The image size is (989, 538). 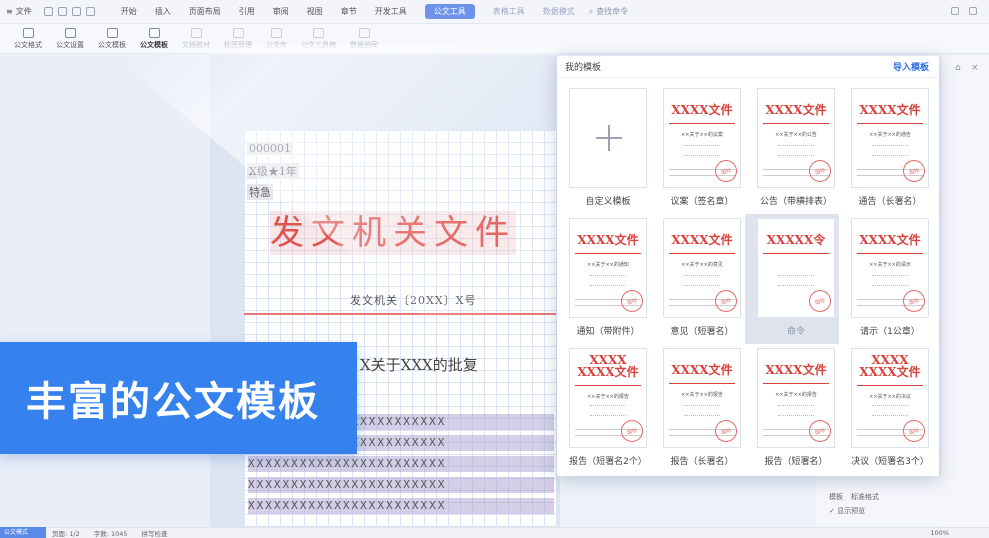 I want to click on tab-2: 页面布局, so click(x=205, y=11).